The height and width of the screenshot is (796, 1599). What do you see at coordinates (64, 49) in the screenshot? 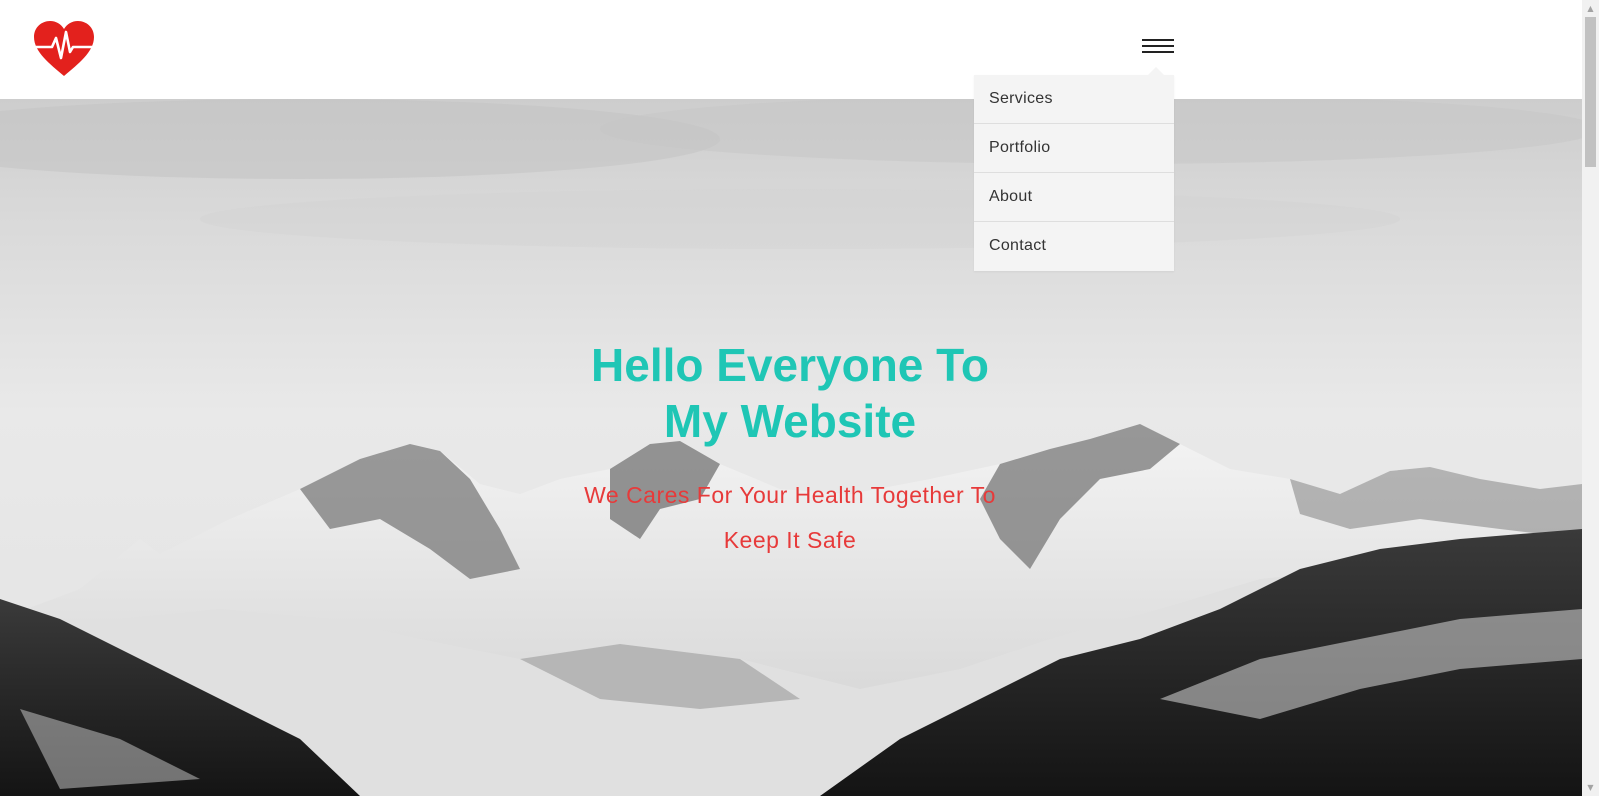
I see `heart-pulse-icon` at bounding box center [64, 49].